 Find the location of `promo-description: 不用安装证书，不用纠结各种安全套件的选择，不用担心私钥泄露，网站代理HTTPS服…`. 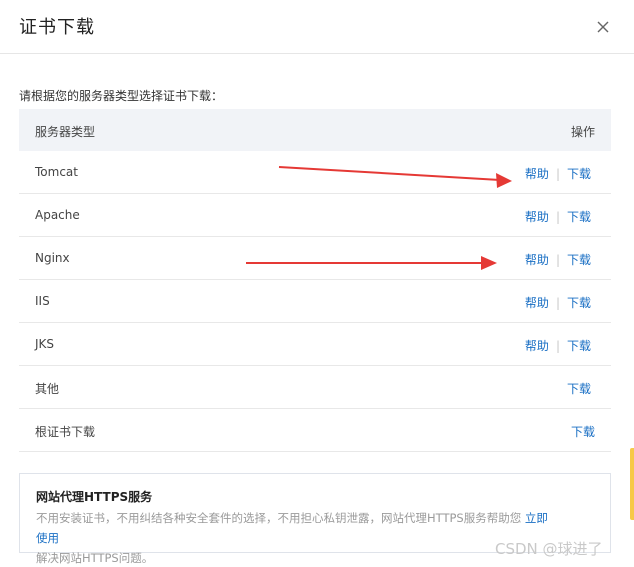

promo-description: 不用安装证书，不用纠结各种安全套件的选择，不用担心私钥泄露，网站代理HTTPS服… is located at coordinates (296, 537).